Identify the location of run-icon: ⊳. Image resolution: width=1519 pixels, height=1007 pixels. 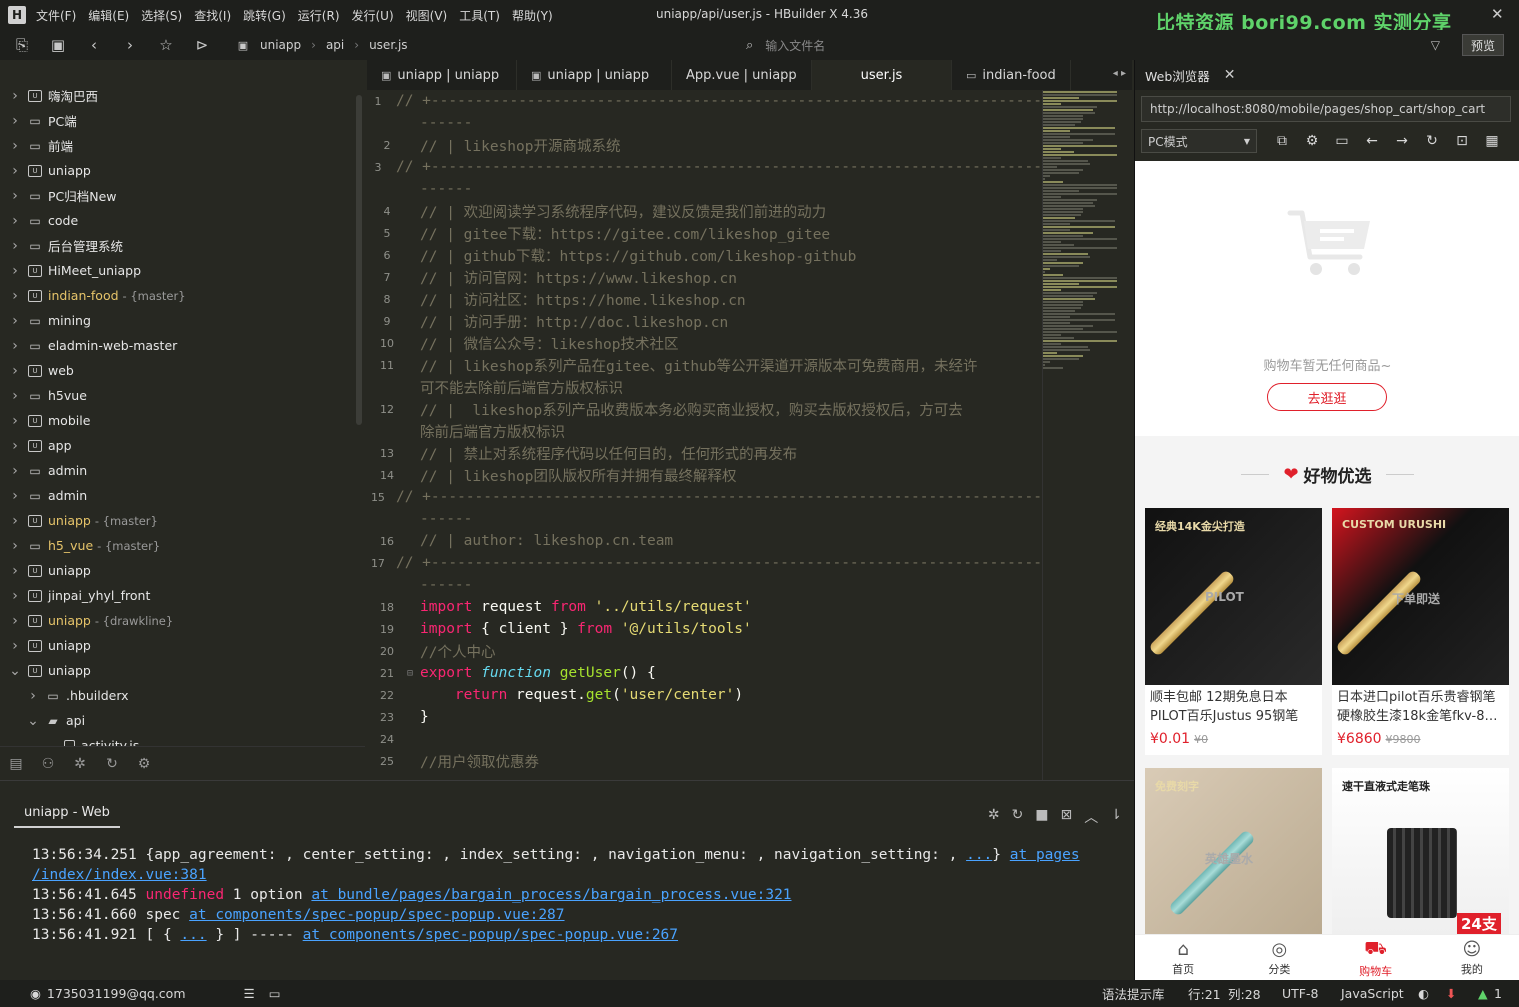
(202, 45).